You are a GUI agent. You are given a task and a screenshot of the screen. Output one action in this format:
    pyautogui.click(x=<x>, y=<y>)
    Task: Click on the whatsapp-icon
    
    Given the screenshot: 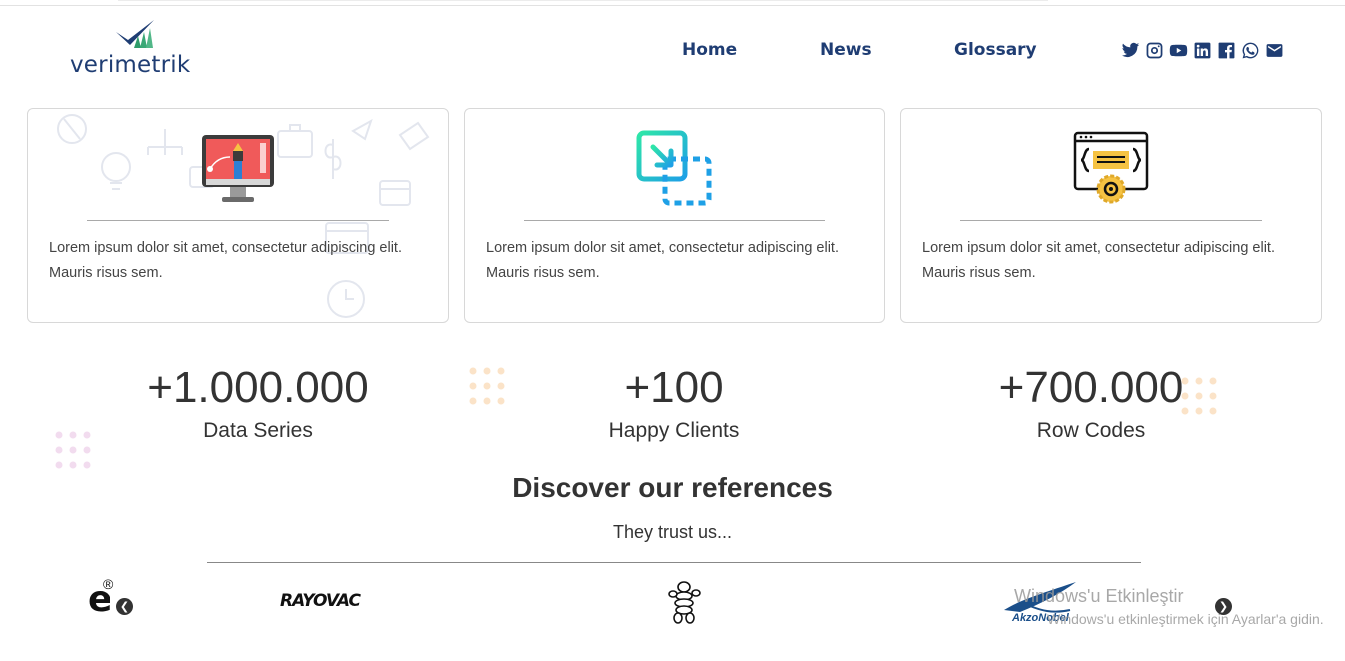 What is the action you would take?
    pyautogui.click(x=1250, y=50)
    